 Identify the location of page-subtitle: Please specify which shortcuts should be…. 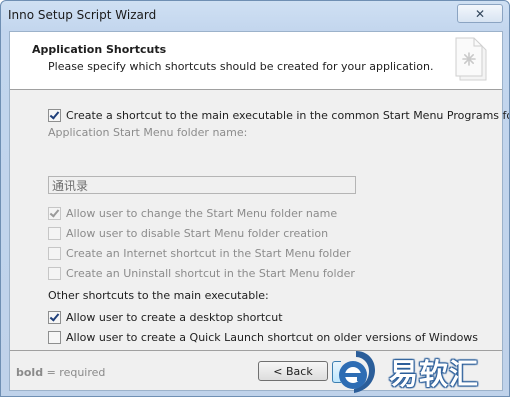
(241, 66).